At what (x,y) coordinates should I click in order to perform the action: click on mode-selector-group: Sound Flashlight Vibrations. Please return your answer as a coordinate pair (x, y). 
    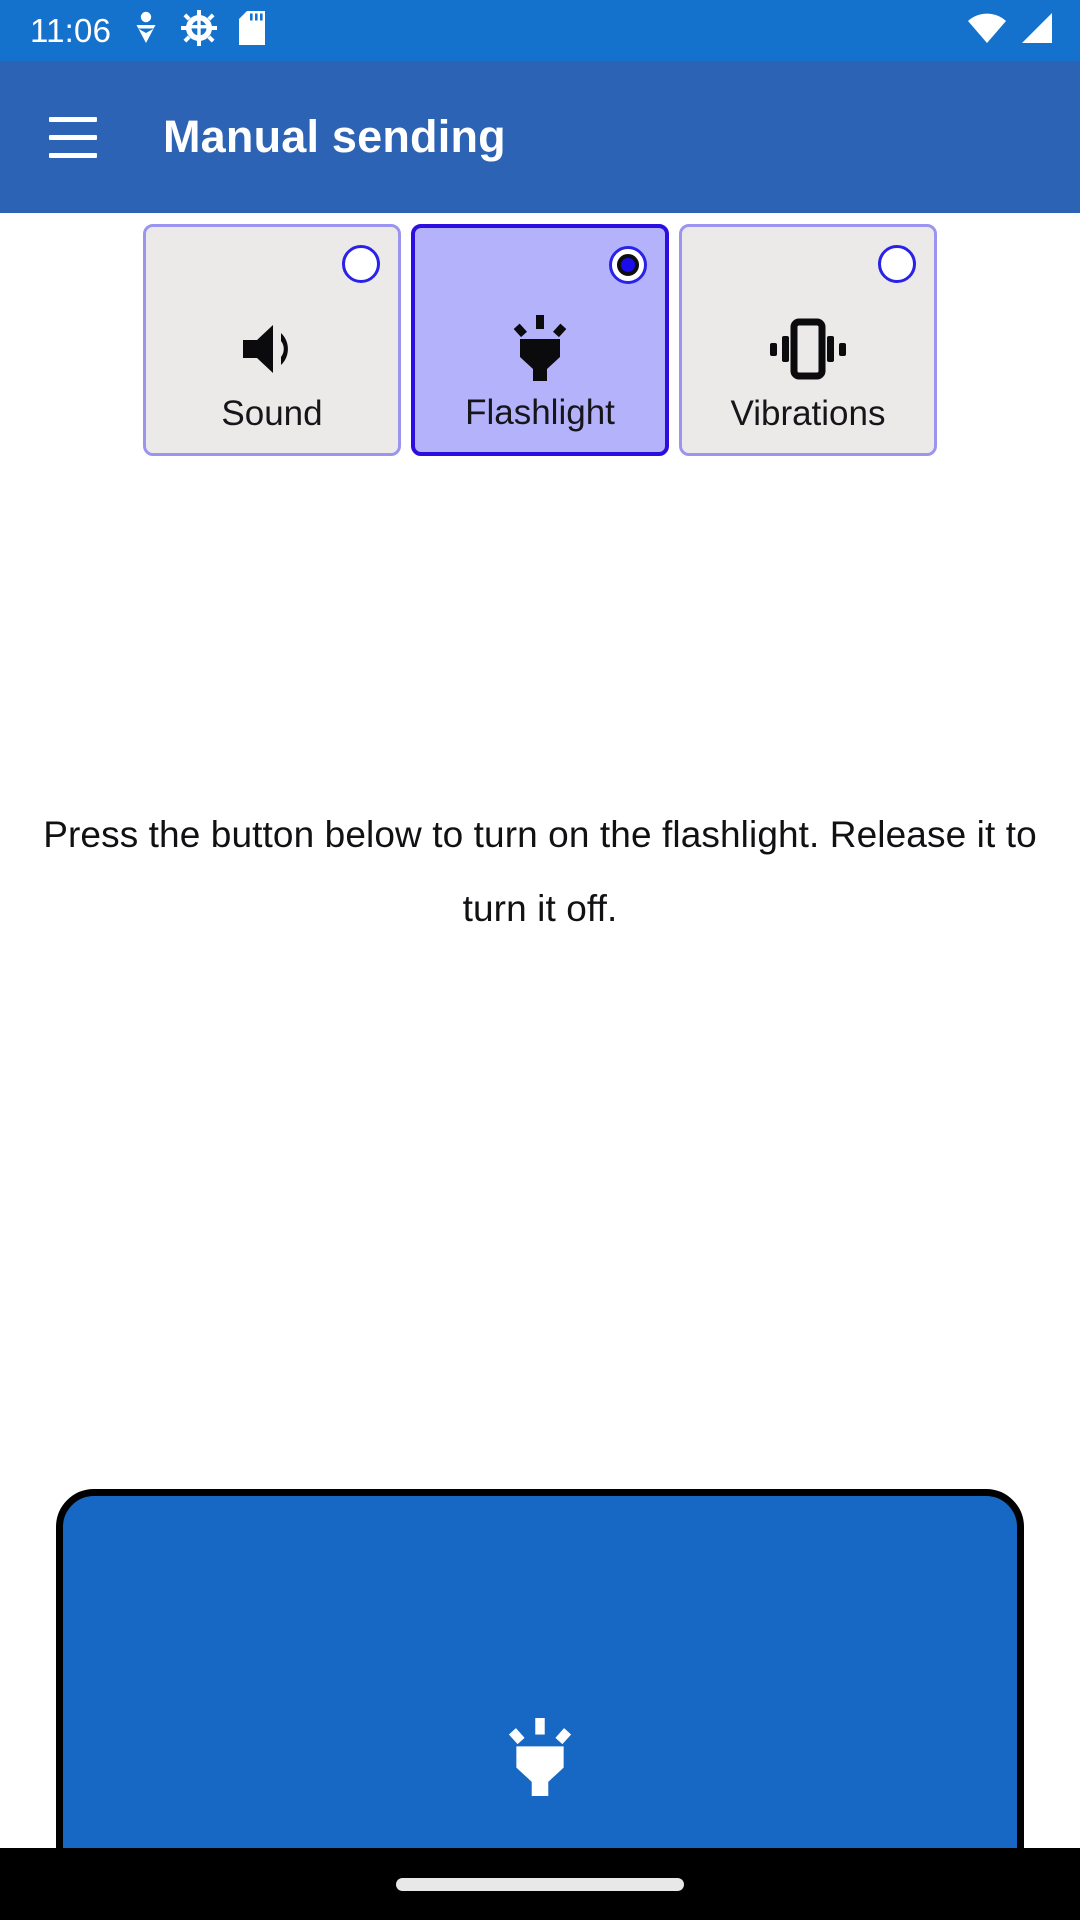
    Looking at the image, I should click on (540, 340).